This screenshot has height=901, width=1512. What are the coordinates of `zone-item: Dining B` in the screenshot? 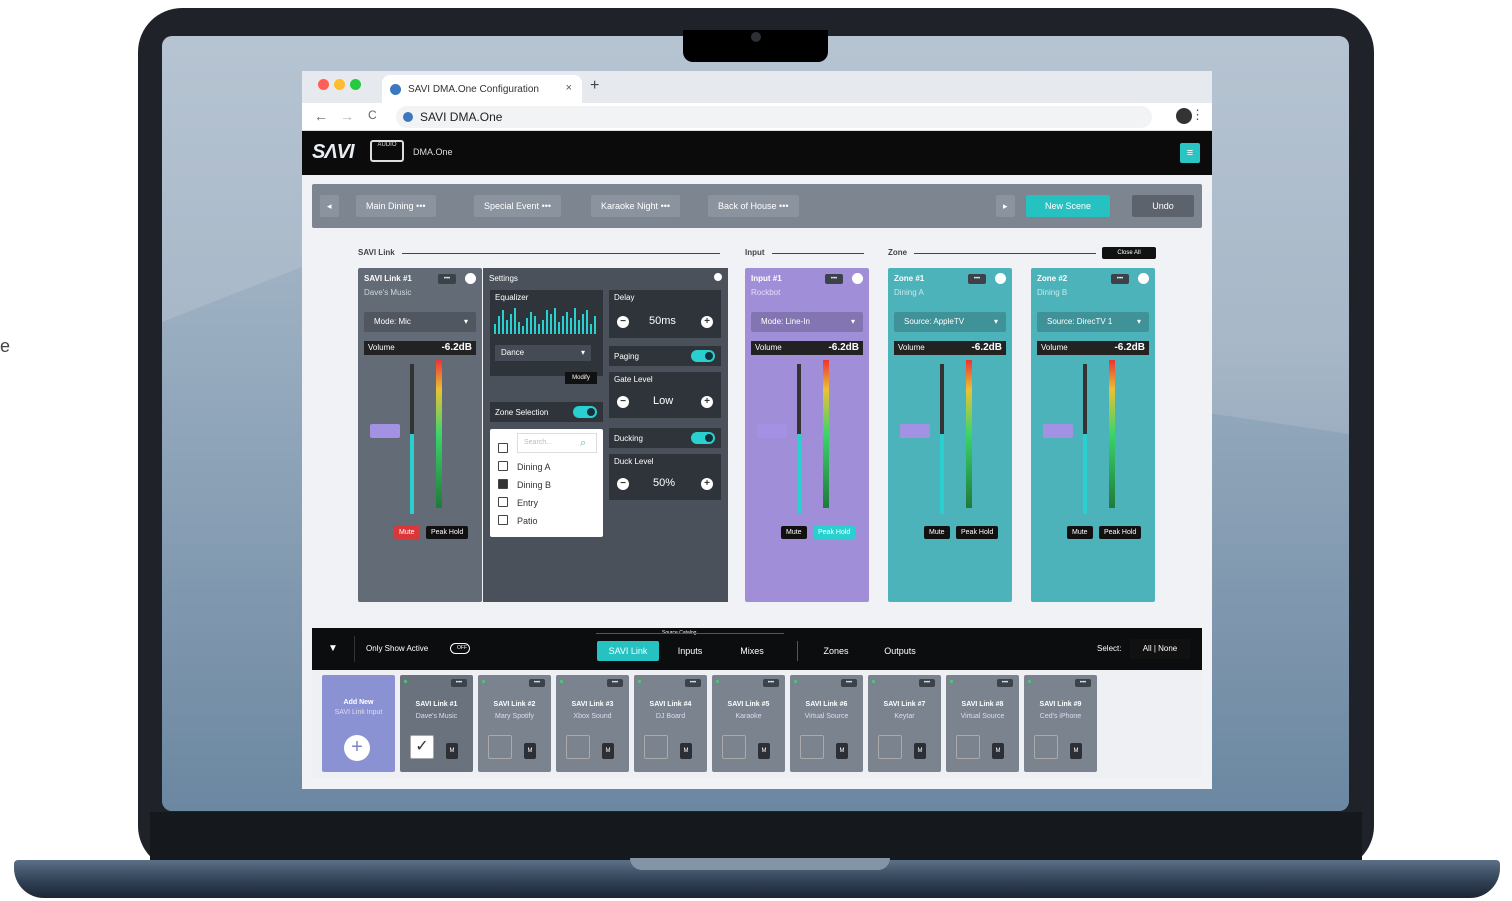 It's located at (524, 484).